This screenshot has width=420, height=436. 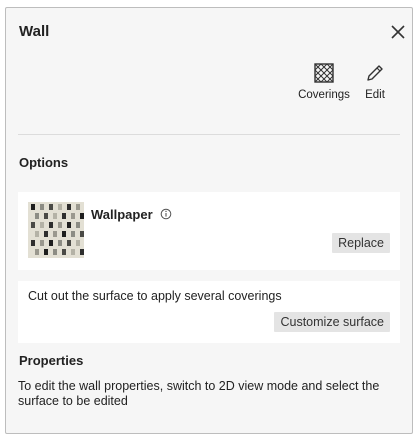 I want to click on wallpaper-thumbnail, so click(x=56, y=230).